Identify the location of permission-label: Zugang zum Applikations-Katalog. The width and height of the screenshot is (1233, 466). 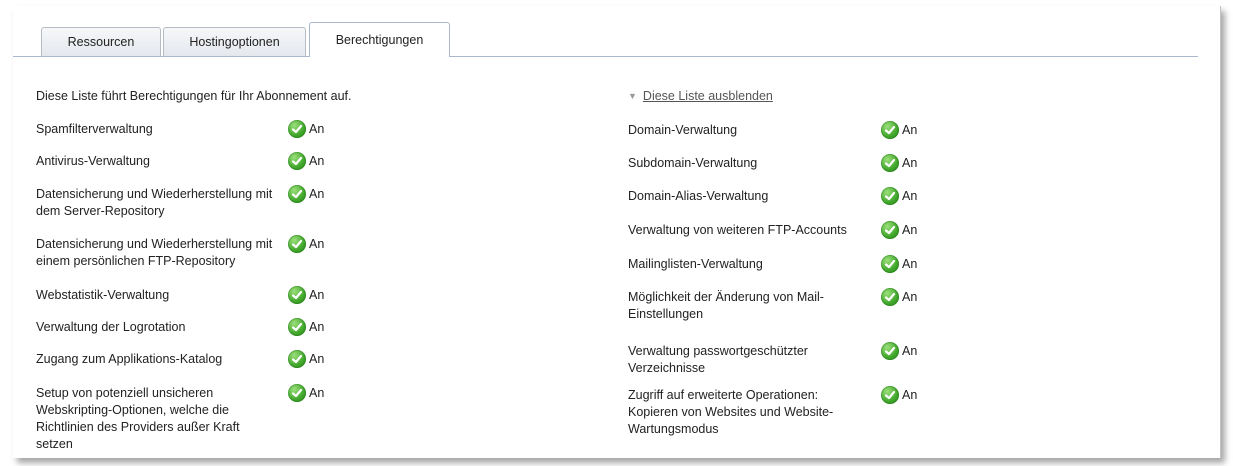
(129, 359).